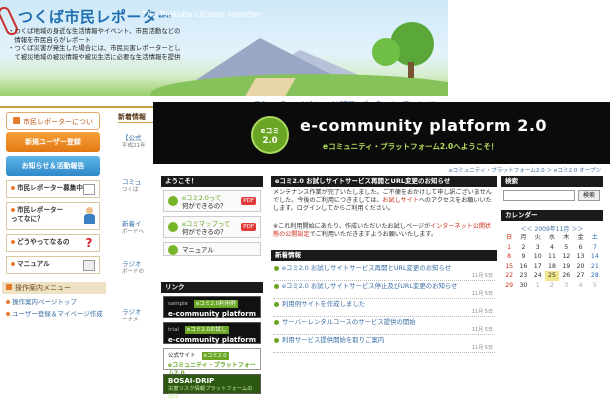  What do you see at coordinates (212, 287) in the screenshot?
I see `links-heading: リンク` at bounding box center [212, 287].